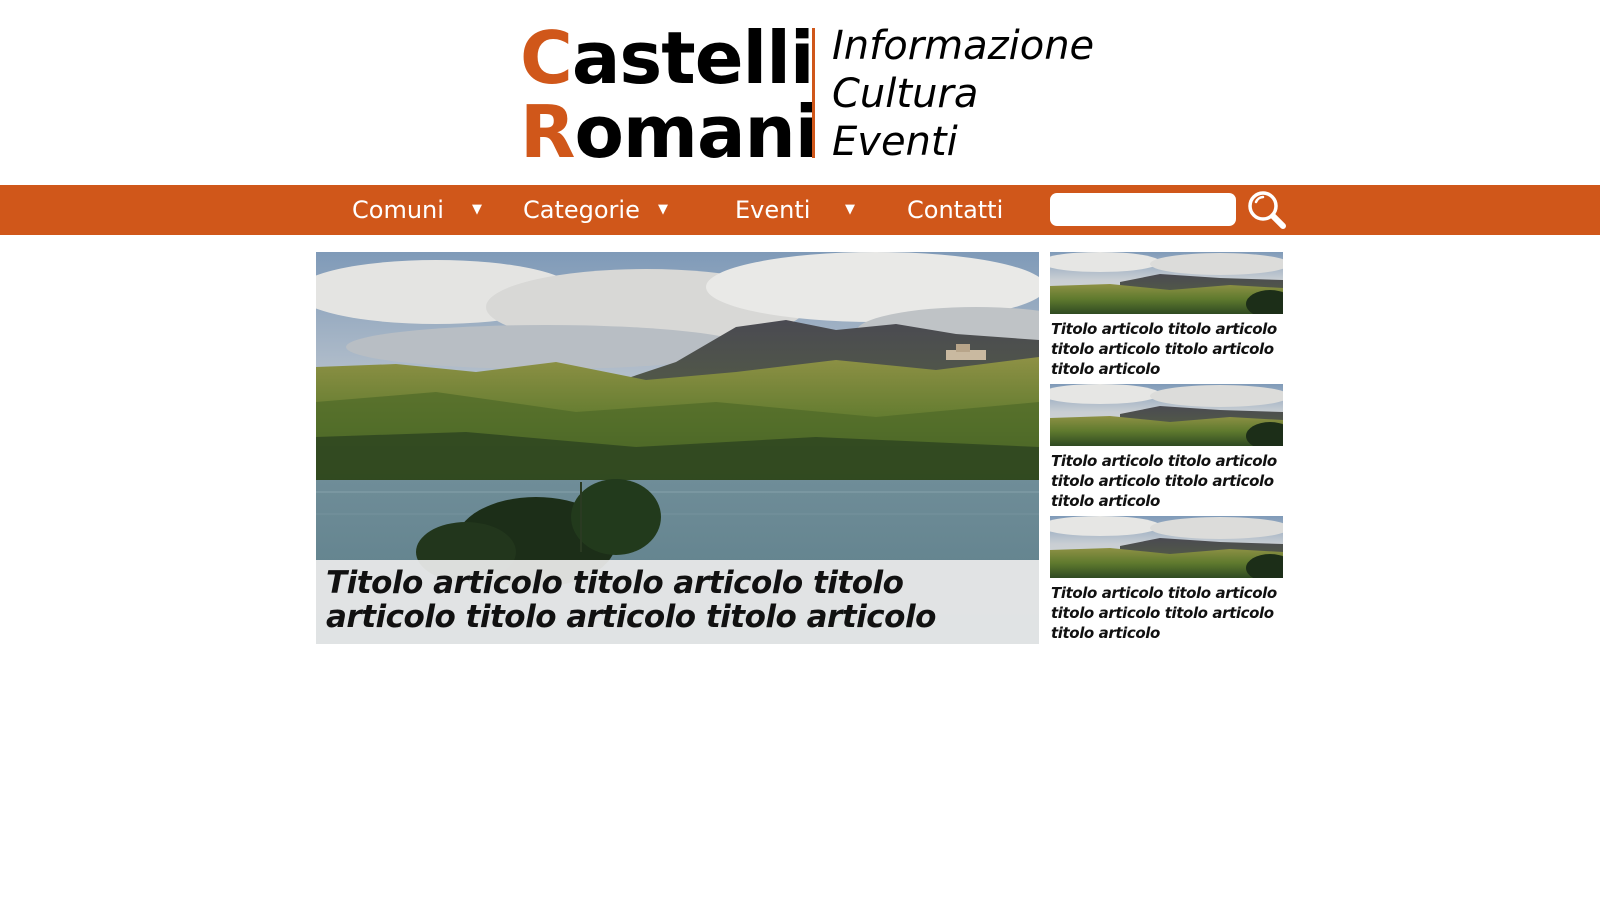  What do you see at coordinates (905, 94) in the screenshot?
I see `tagline-cultura: Cultura` at bounding box center [905, 94].